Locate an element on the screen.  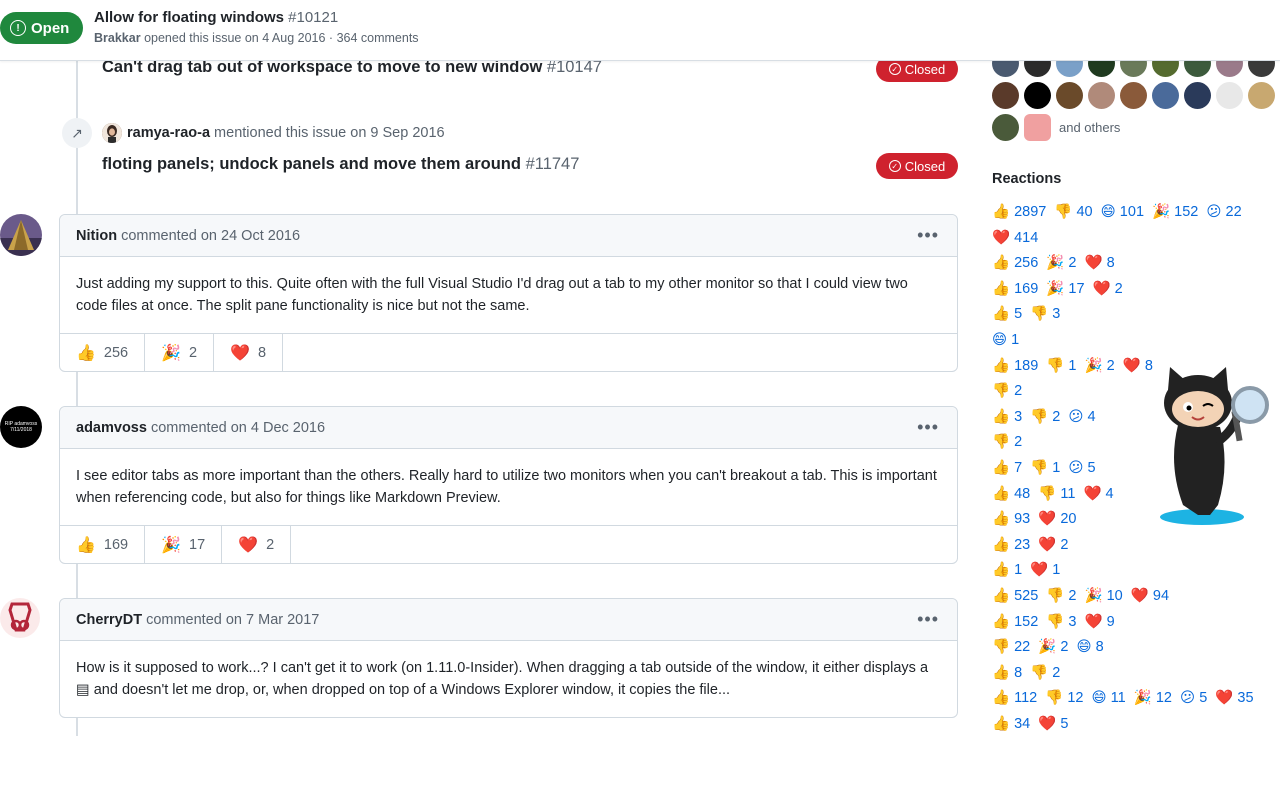
reactions-heading: Reactions is located at coordinates (1027, 179).